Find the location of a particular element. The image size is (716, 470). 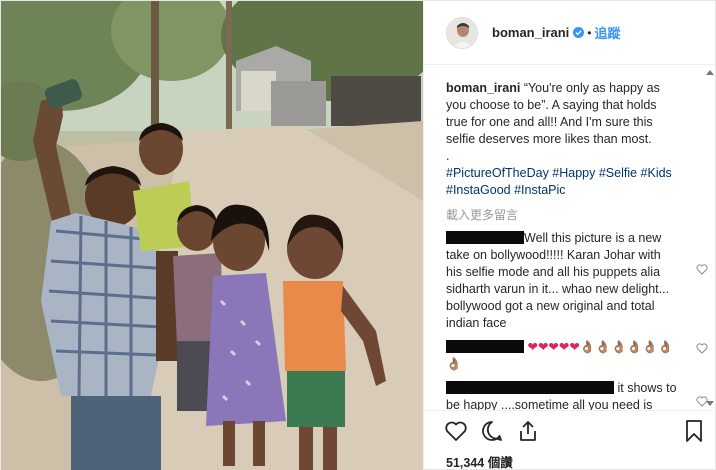

load-more-comments-button: 載入更多留言 is located at coordinates (581, 215).